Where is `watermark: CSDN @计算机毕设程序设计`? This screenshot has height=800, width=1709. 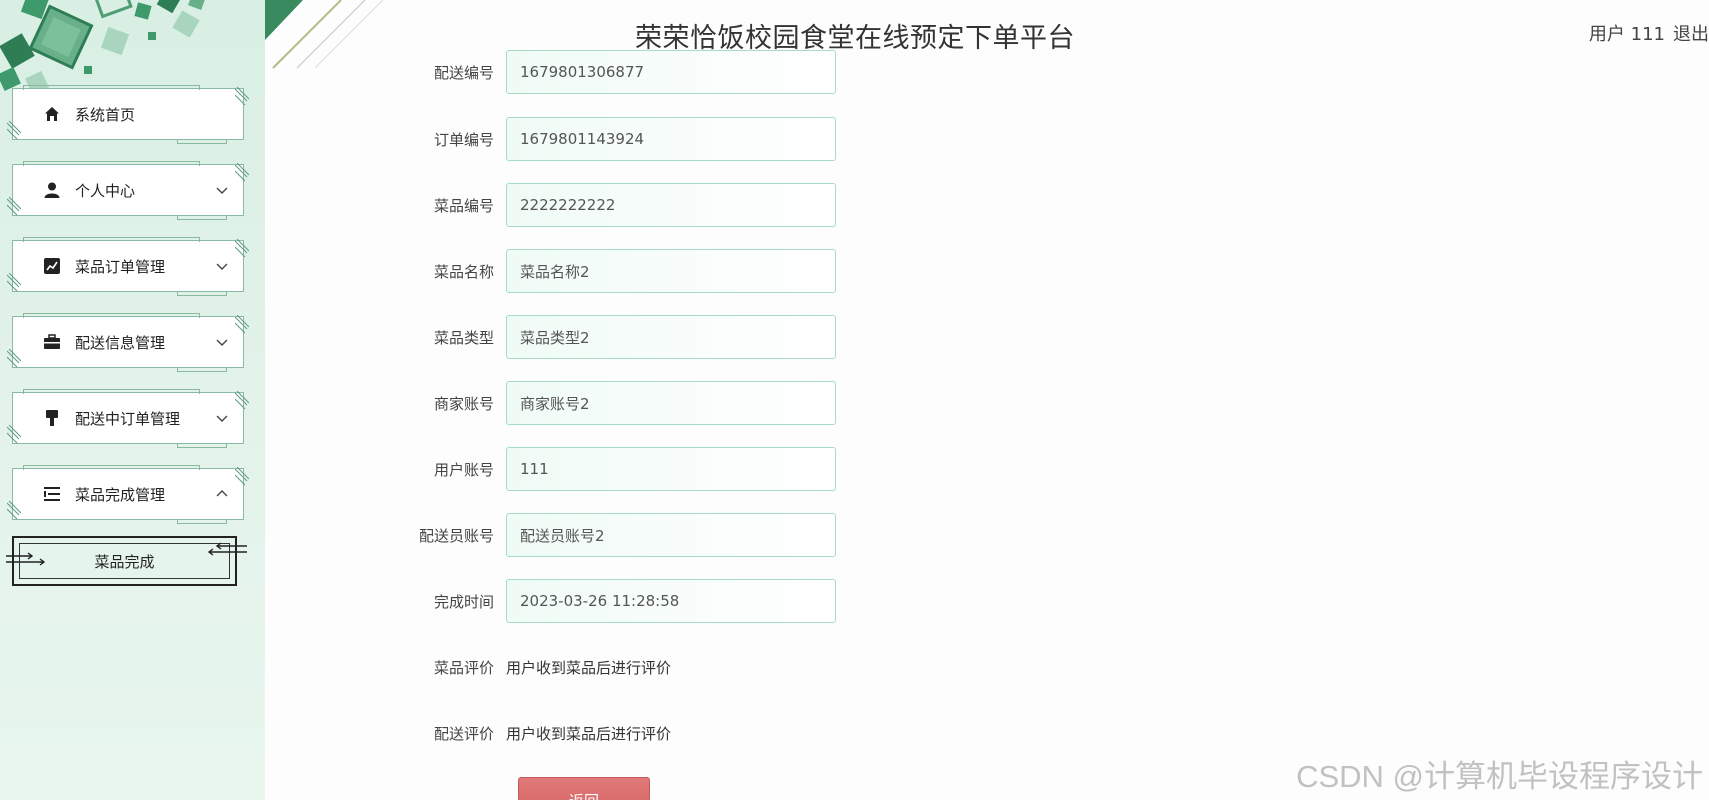
watermark: CSDN @计算机毕设程序设计 is located at coordinates (1499, 776).